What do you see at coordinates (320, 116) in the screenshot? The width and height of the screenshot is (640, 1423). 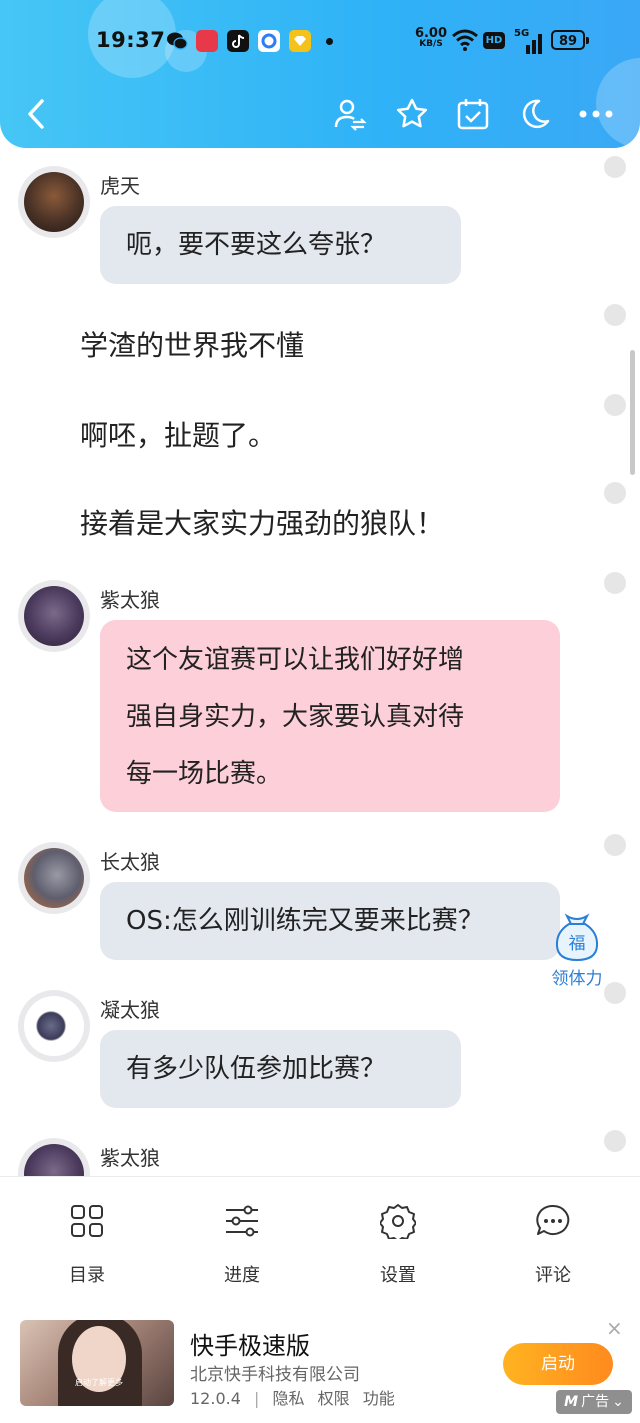 I see `reader-toolbar` at bounding box center [320, 116].